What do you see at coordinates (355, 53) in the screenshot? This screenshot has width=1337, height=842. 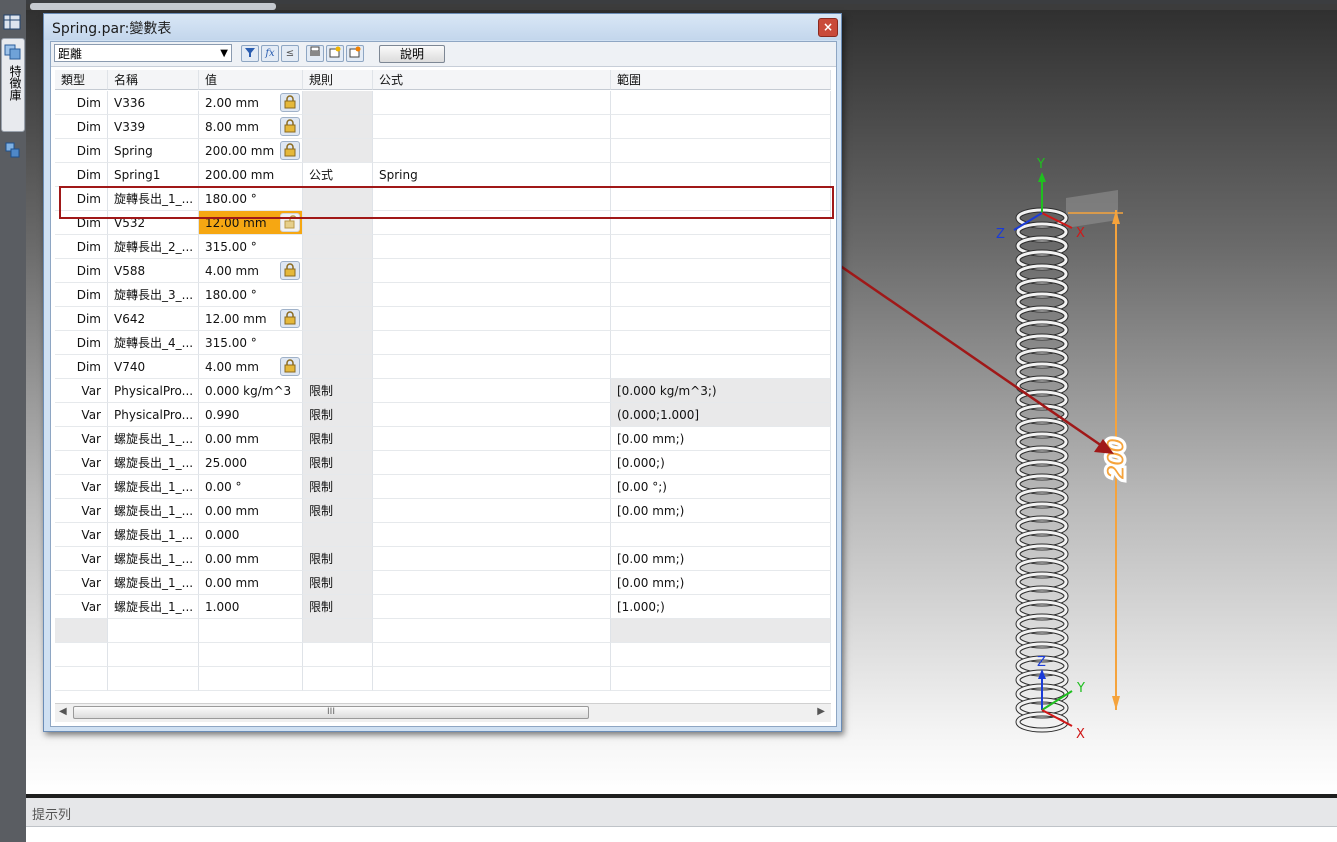 I see `export-icon` at bounding box center [355, 53].